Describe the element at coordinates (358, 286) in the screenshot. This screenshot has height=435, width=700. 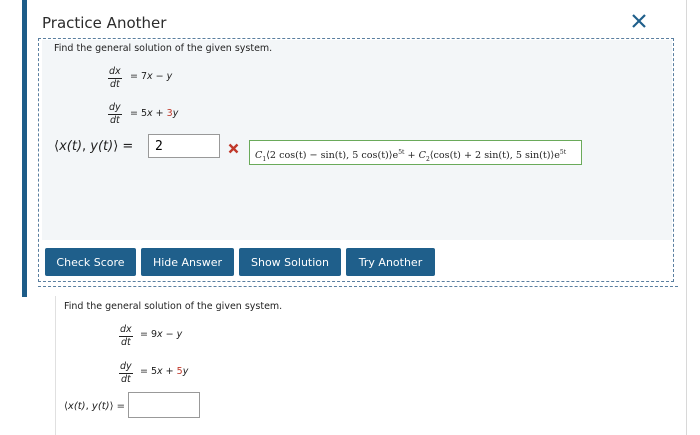
I see `section-divider` at that location.